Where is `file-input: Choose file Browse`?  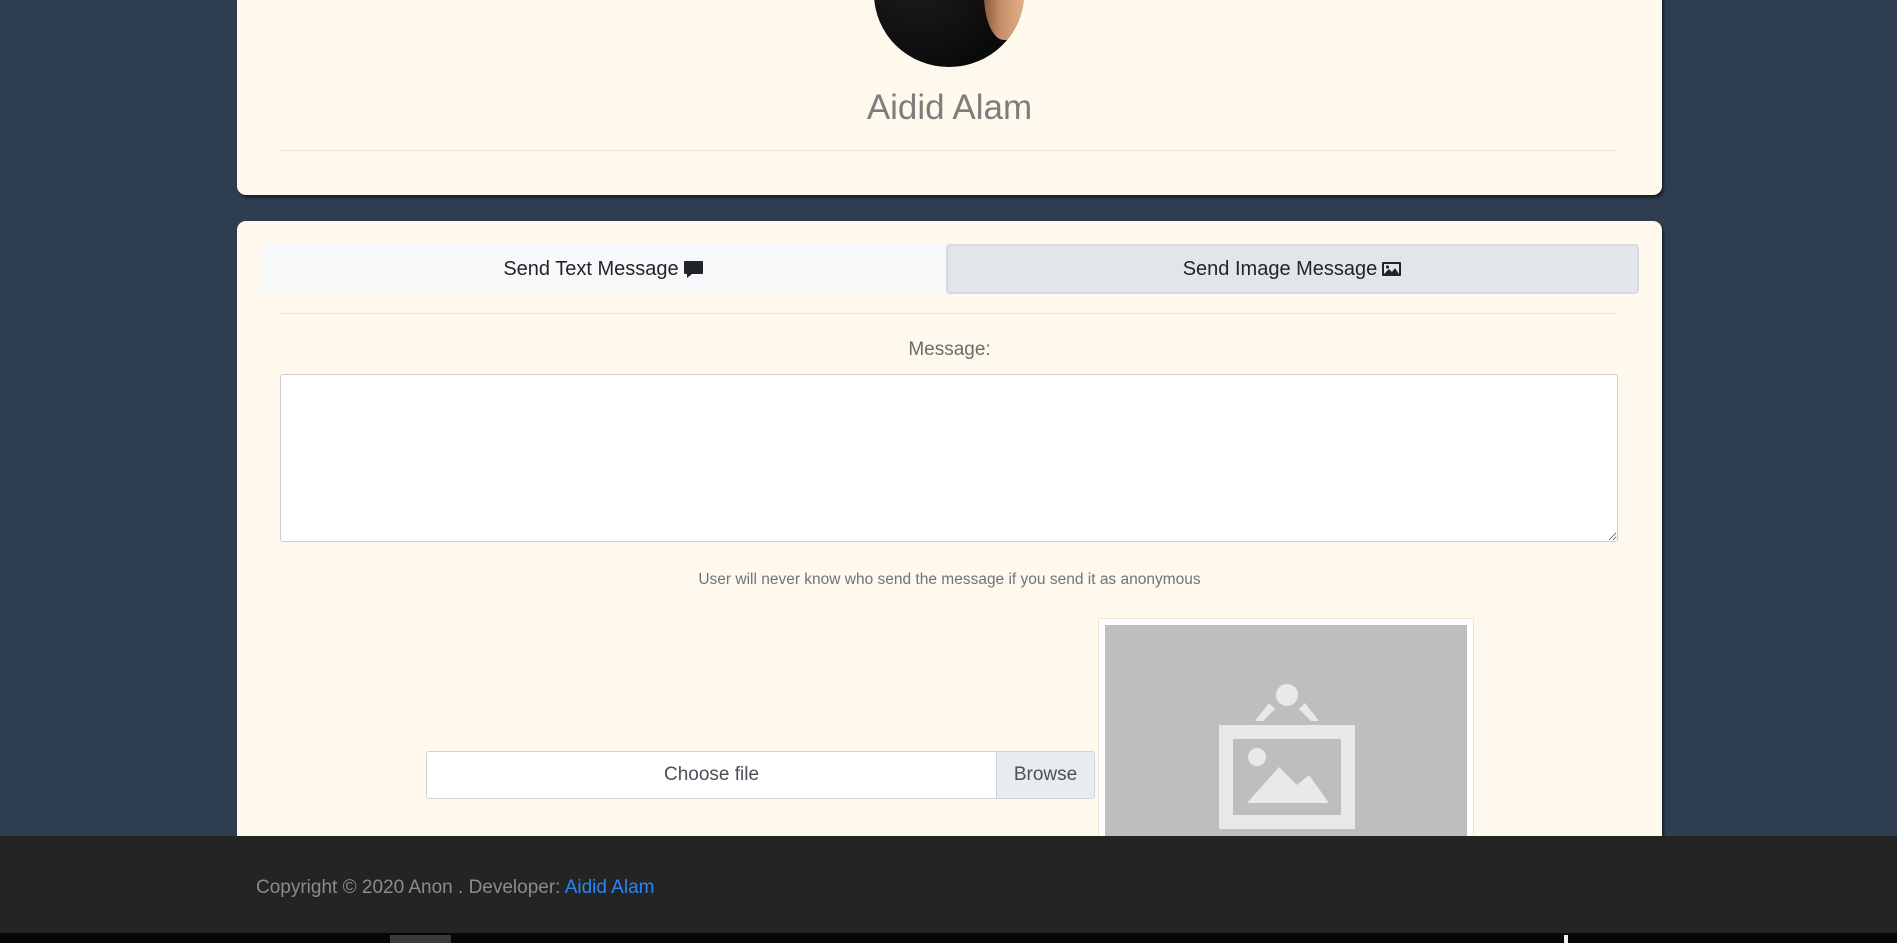
file-input: Choose file Browse is located at coordinates (760, 775).